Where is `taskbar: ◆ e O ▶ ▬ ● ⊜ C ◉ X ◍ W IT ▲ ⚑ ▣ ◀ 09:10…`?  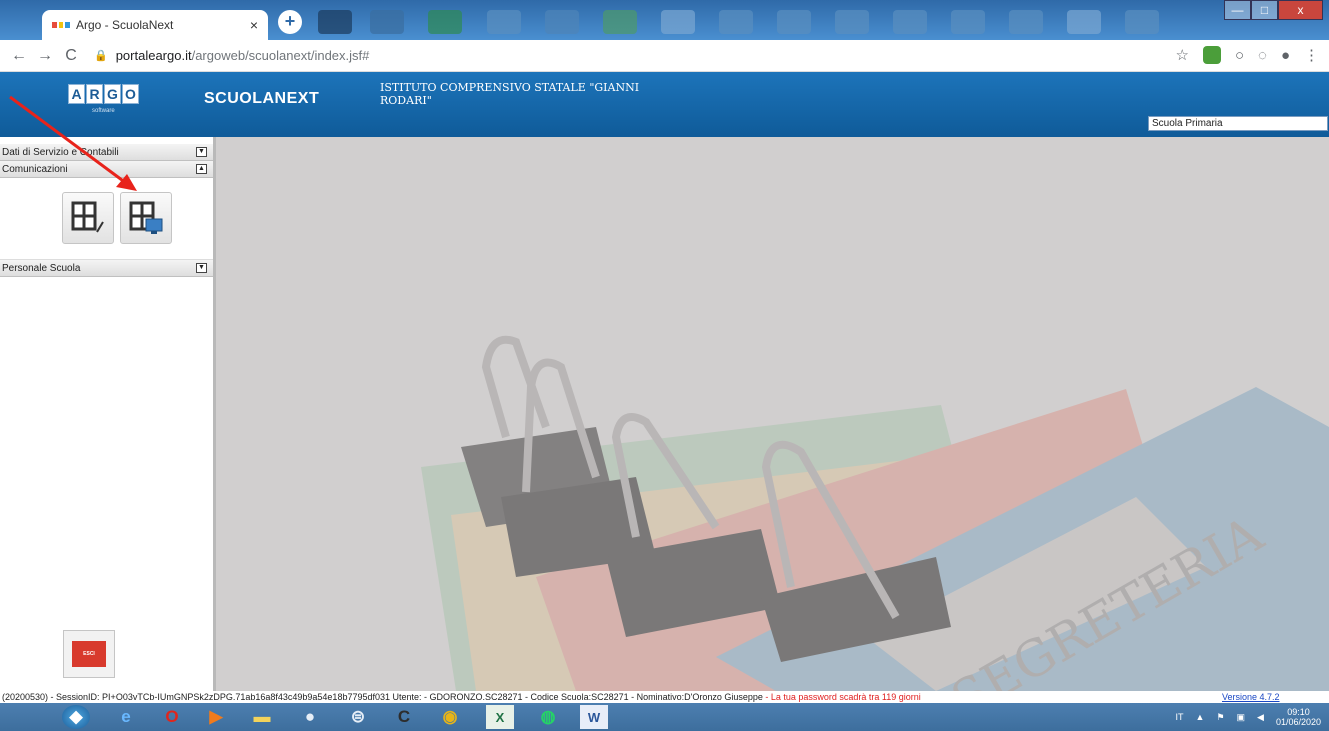
taskbar: ◆ e O ▶ ▬ ● ⊜ C ◉ X ◍ W IT ▲ ⚑ ▣ ◀ 09:10… is located at coordinates (664, 717).